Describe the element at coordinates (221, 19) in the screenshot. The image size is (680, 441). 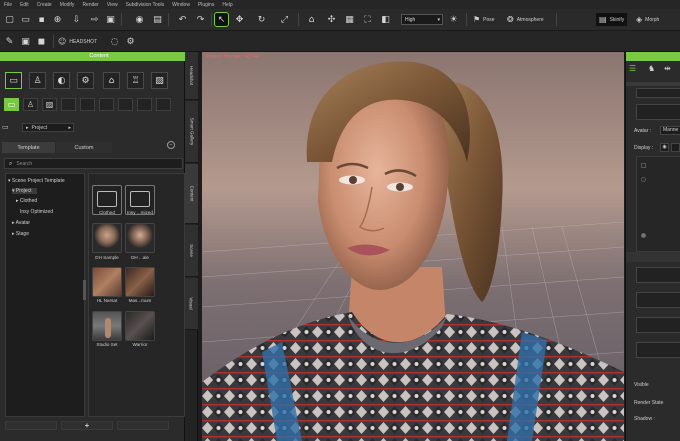
I see `select-tool-icon: ↖` at that location.